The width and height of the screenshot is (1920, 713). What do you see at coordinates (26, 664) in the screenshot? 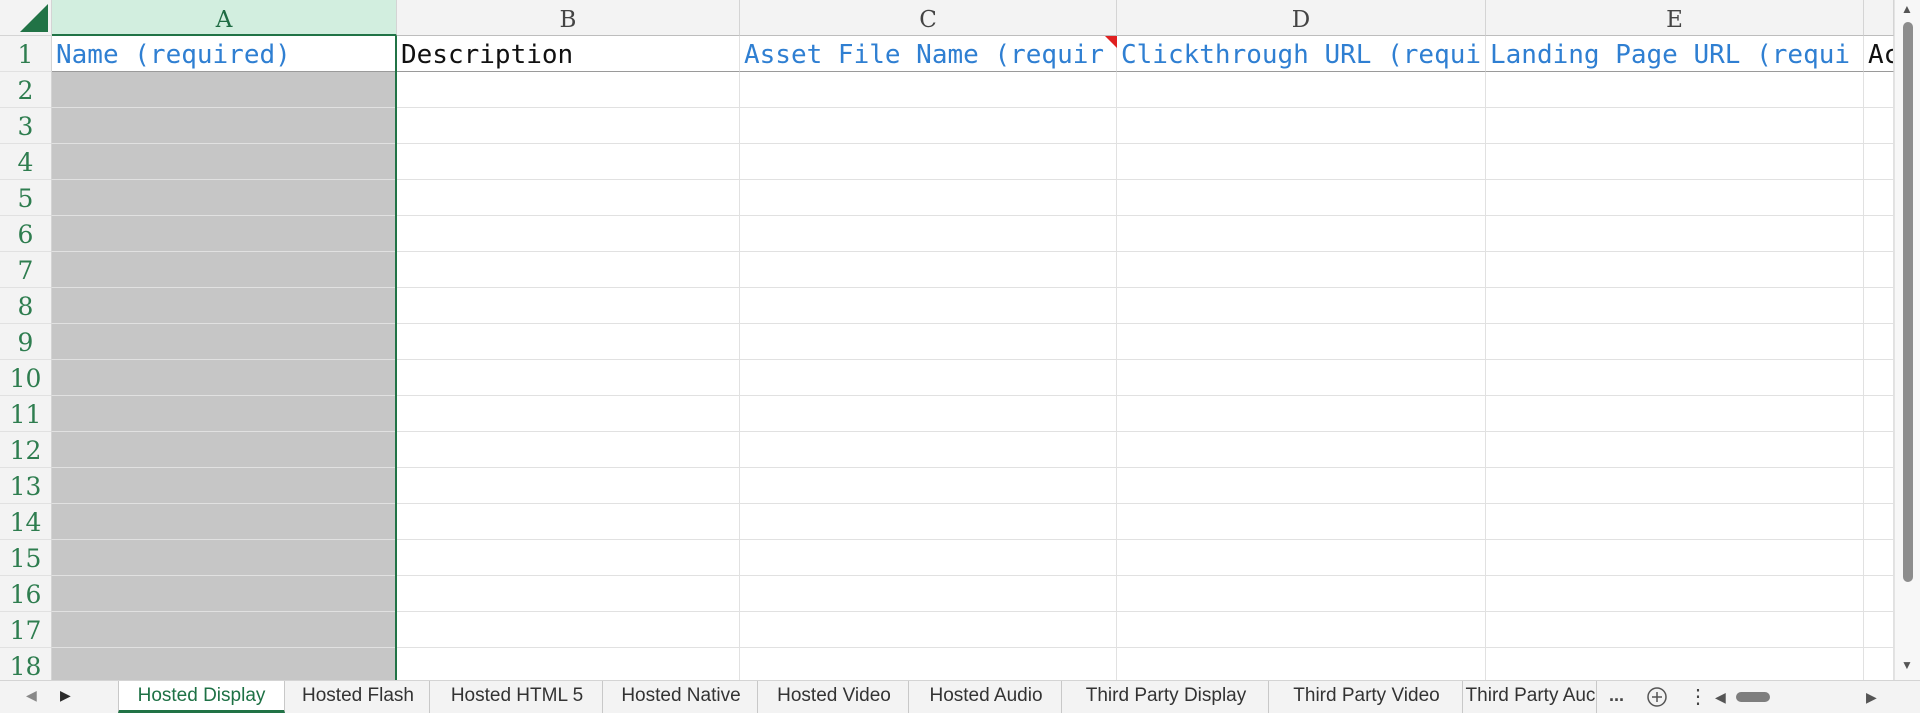
I see `row-header: 18` at bounding box center [26, 664].